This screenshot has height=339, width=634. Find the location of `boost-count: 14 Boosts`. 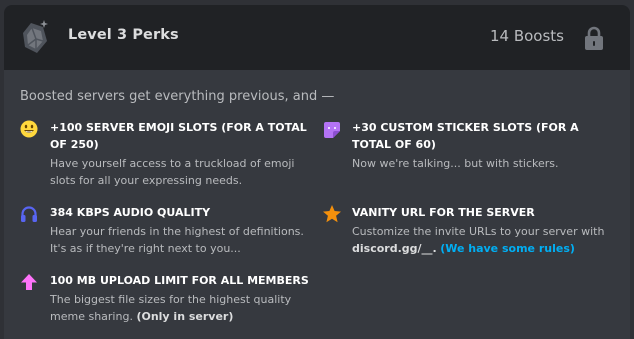

boost-count: 14 Boosts is located at coordinates (526, 36).